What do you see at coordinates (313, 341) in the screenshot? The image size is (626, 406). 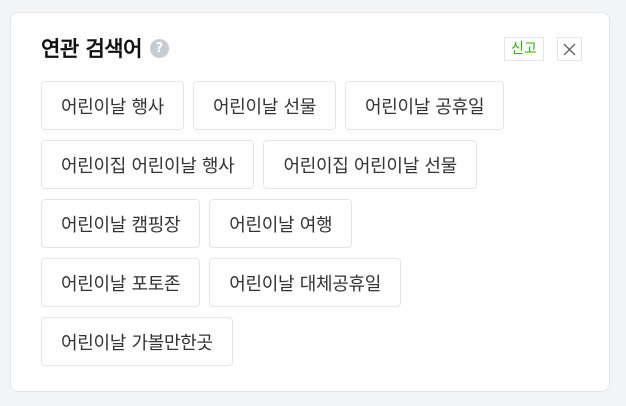 I see `keyword-row: 어린이날 가볼만한곳` at bounding box center [313, 341].